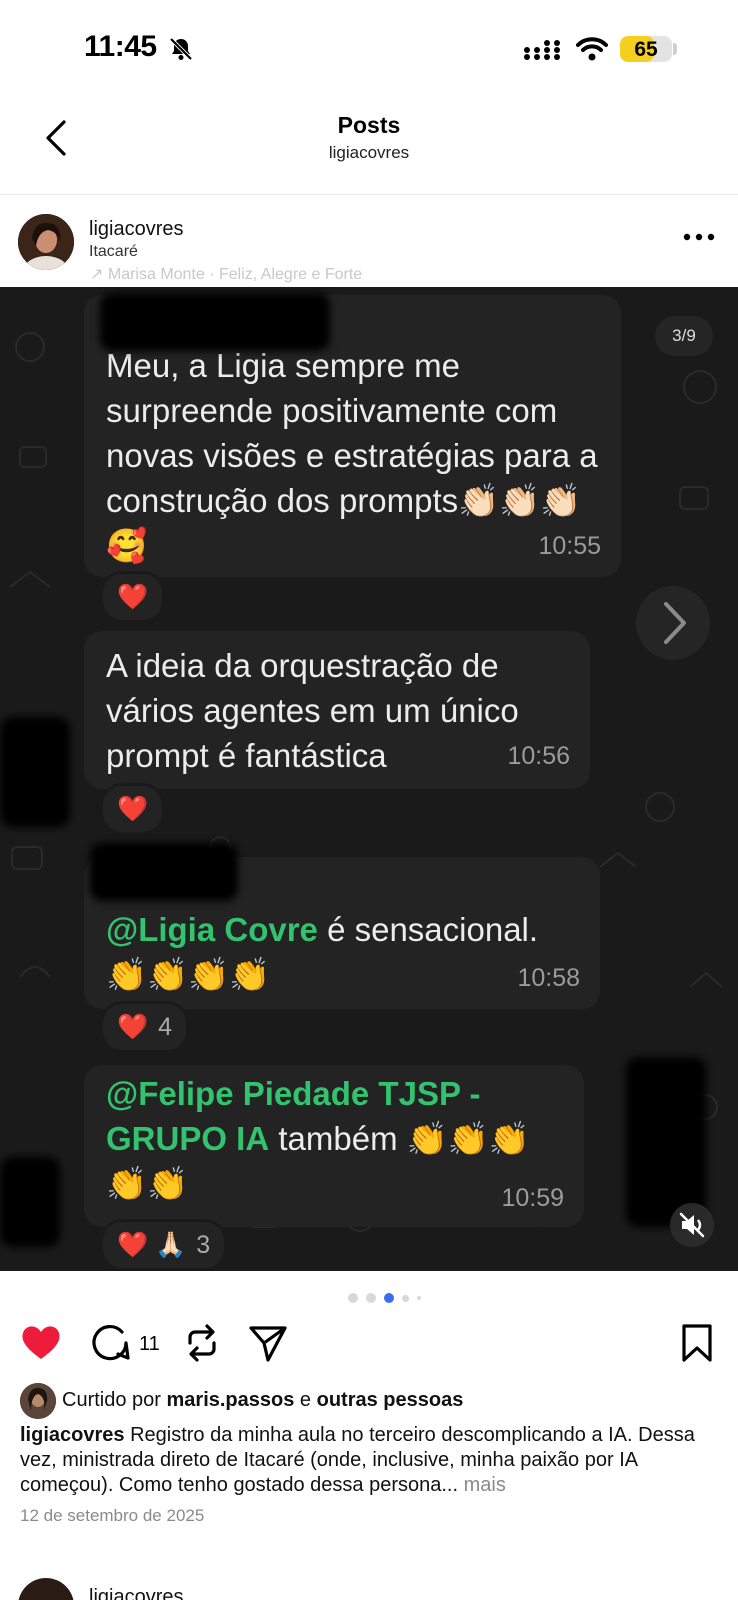  I want to click on chat-message-time: 10:55, so click(569, 546).